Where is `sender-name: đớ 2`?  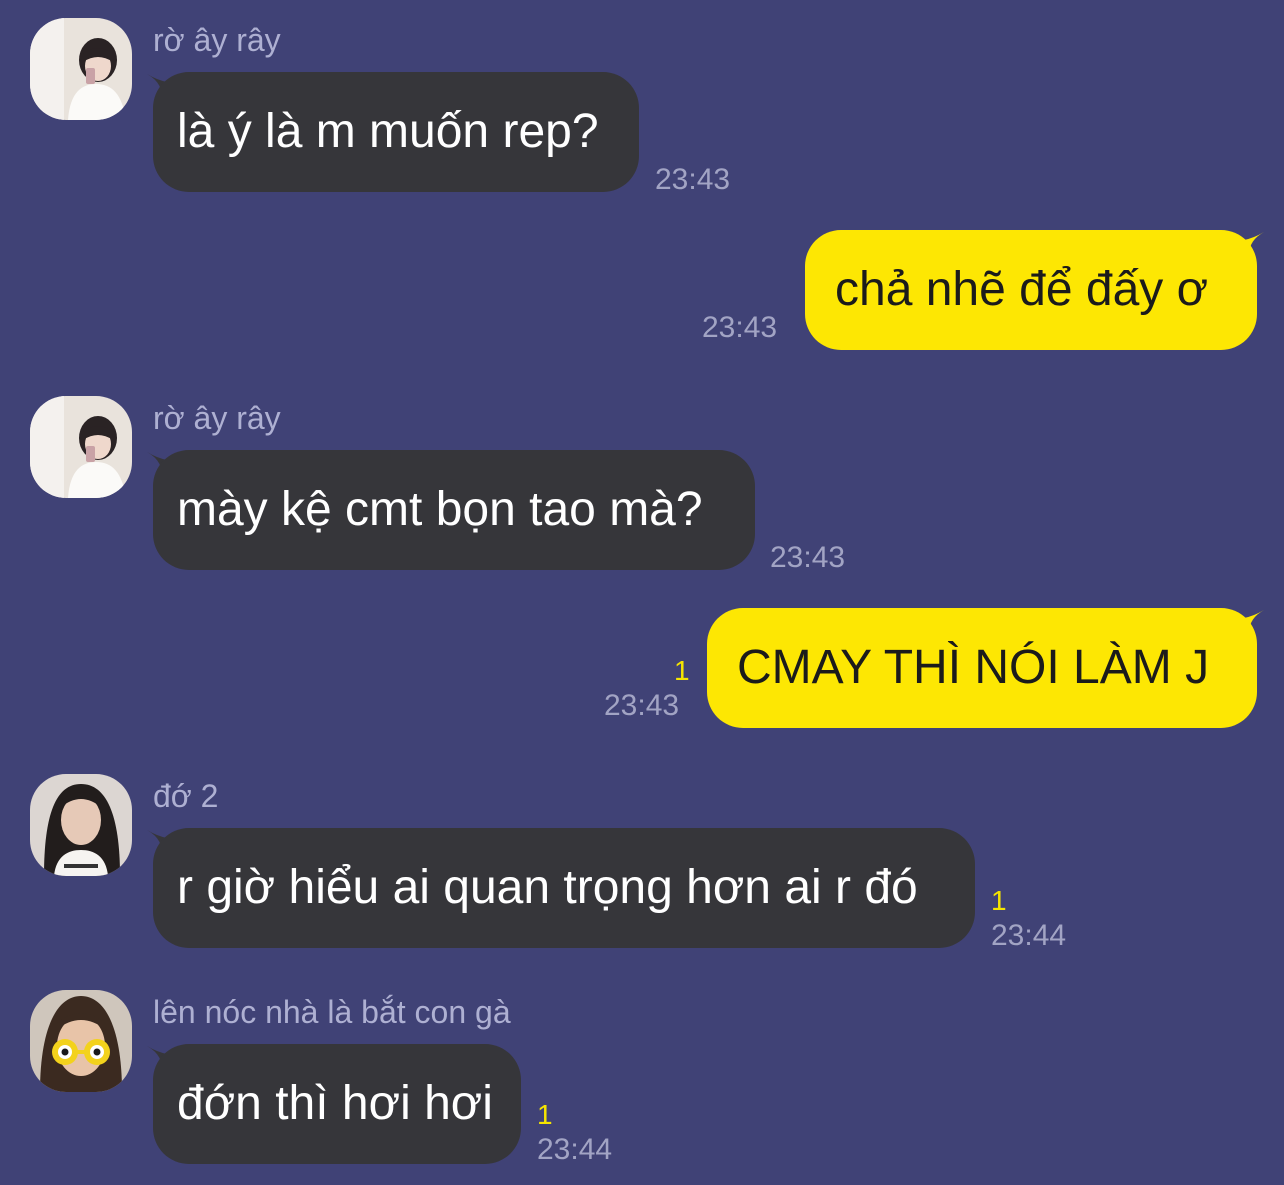 sender-name: đớ 2 is located at coordinates (186, 796).